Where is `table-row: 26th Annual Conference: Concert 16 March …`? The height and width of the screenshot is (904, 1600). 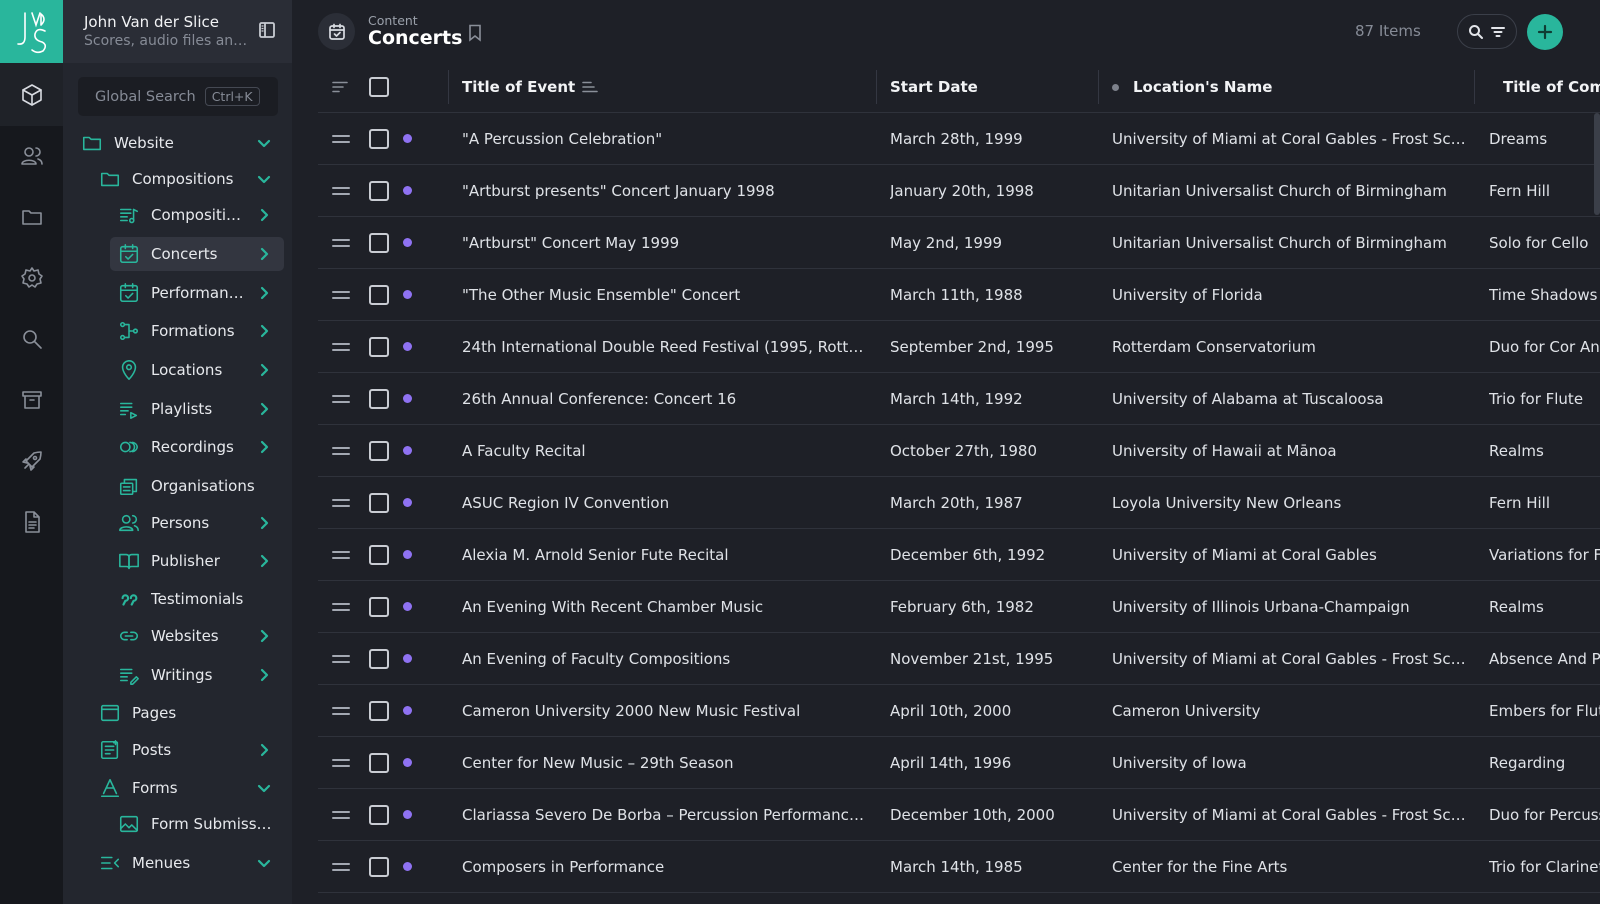
table-row: 26th Annual Conference: Concert 16 March … is located at coordinates (959, 399).